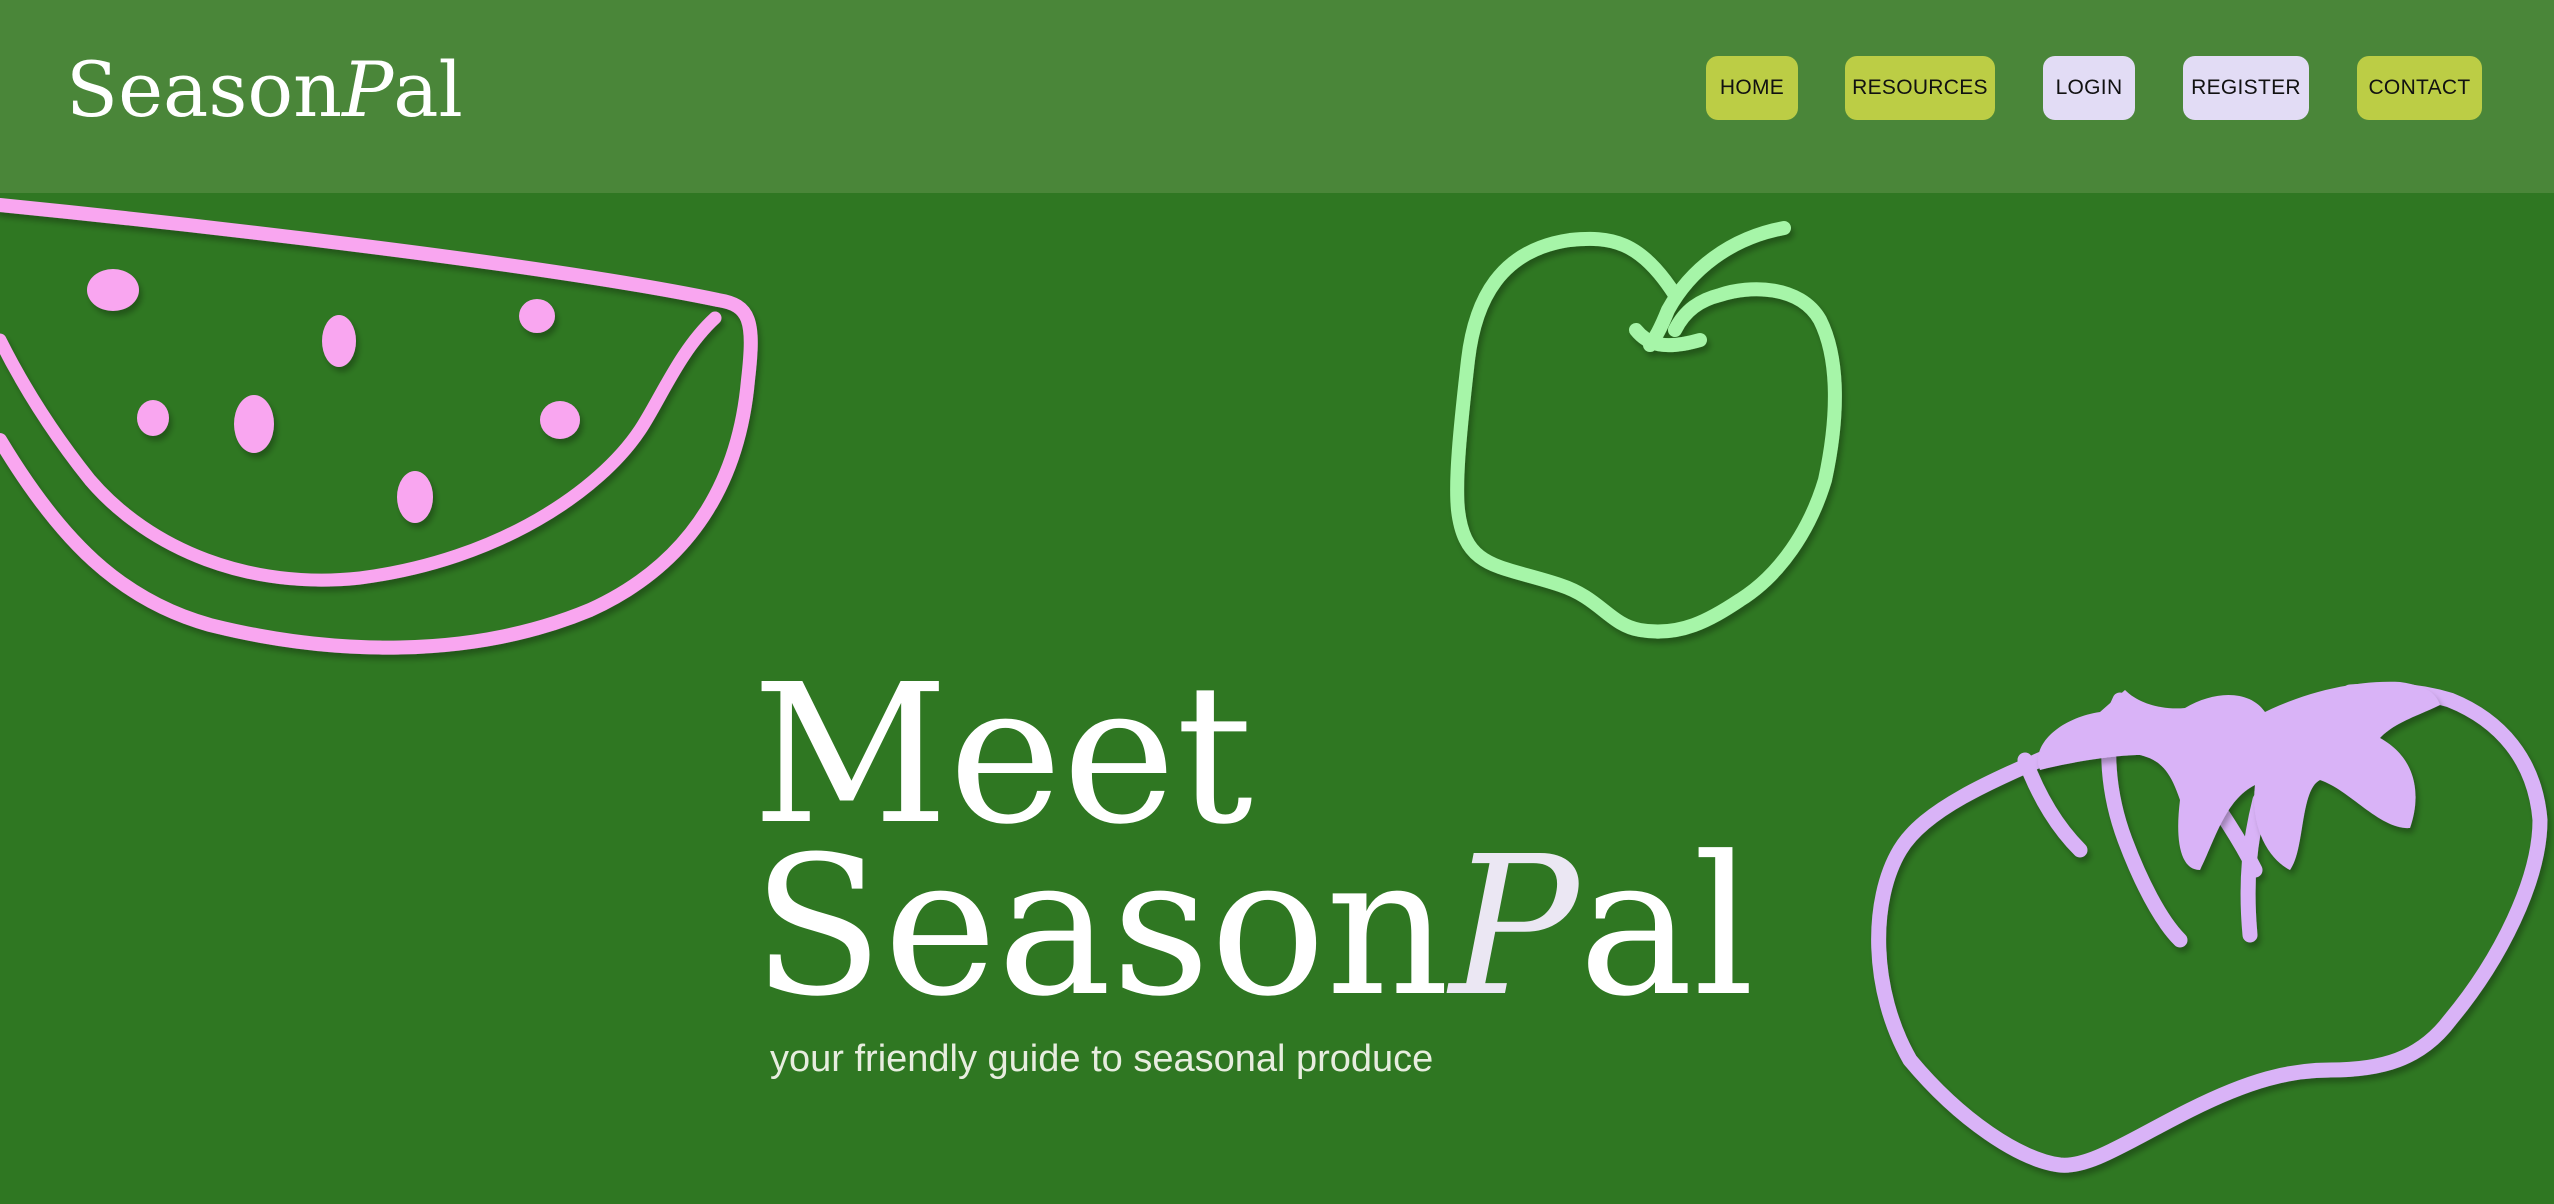 The width and height of the screenshot is (2554, 1204). What do you see at coordinates (1514, 927) in the screenshot?
I see `hero-title-p: P` at bounding box center [1514, 927].